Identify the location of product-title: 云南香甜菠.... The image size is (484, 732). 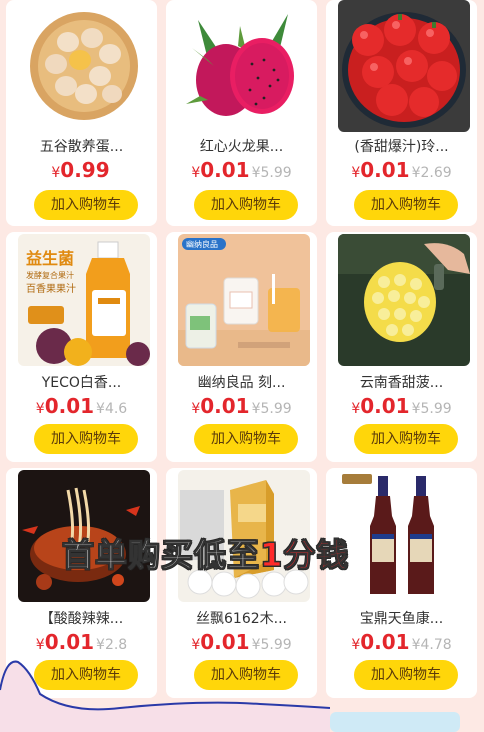
(401, 382).